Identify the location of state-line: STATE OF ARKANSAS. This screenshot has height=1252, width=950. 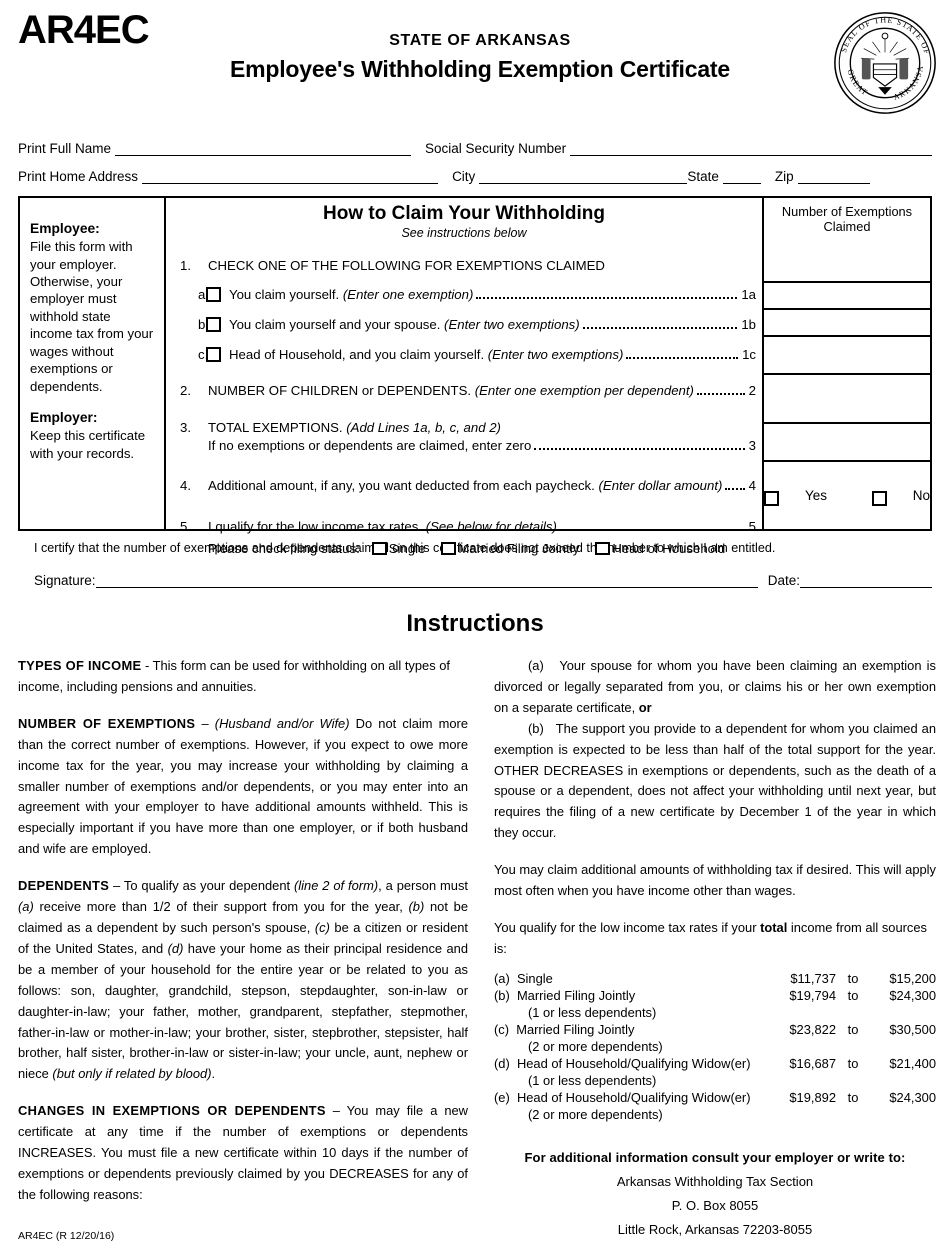
(480, 40).